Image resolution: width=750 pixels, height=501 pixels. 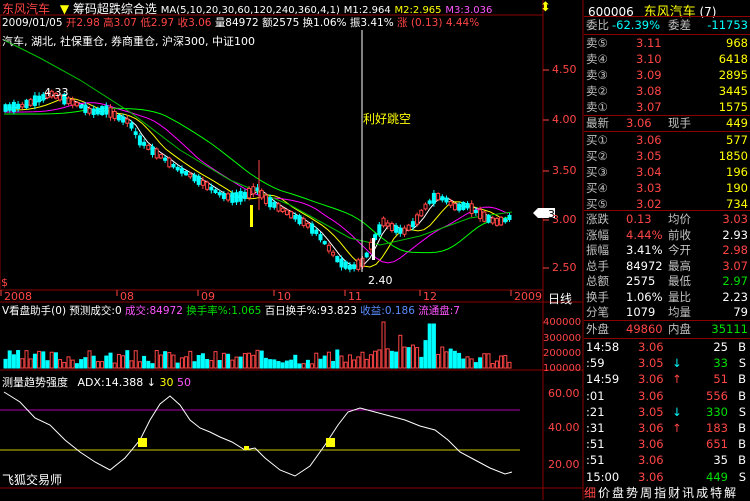 I want to click on stats-row: 分笔 1079 均量 79, so click(x=667, y=312).